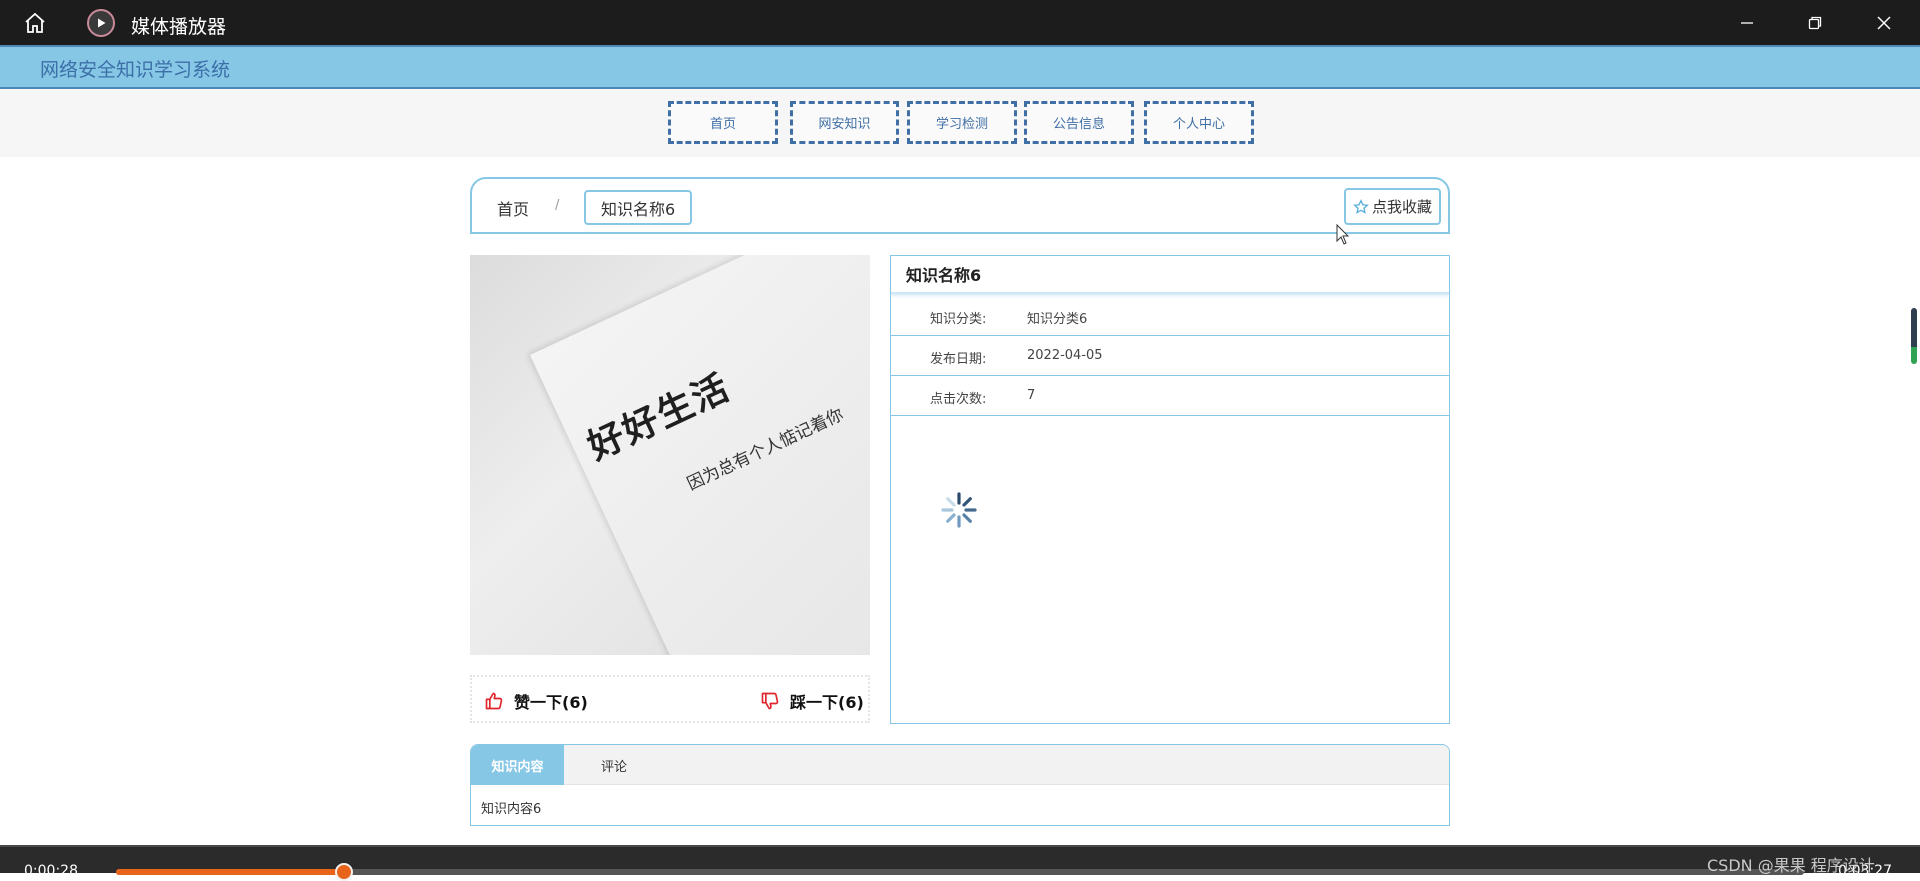 The height and width of the screenshot is (881, 1920). What do you see at coordinates (494, 701) in the screenshot?
I see `thumbs-up-icon` at bounding box center [494, 701].